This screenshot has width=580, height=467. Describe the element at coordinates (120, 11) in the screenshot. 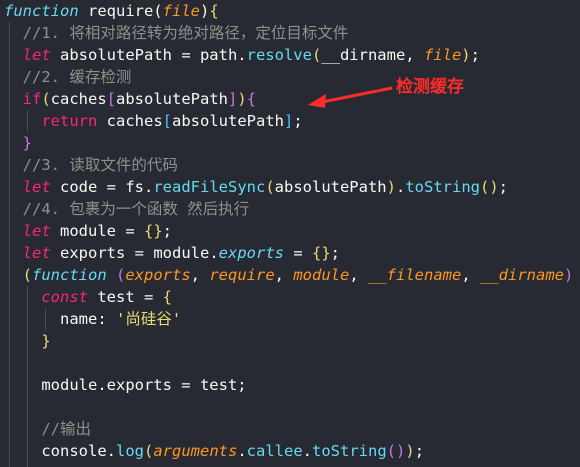

I see `code-token: require(` at that location.